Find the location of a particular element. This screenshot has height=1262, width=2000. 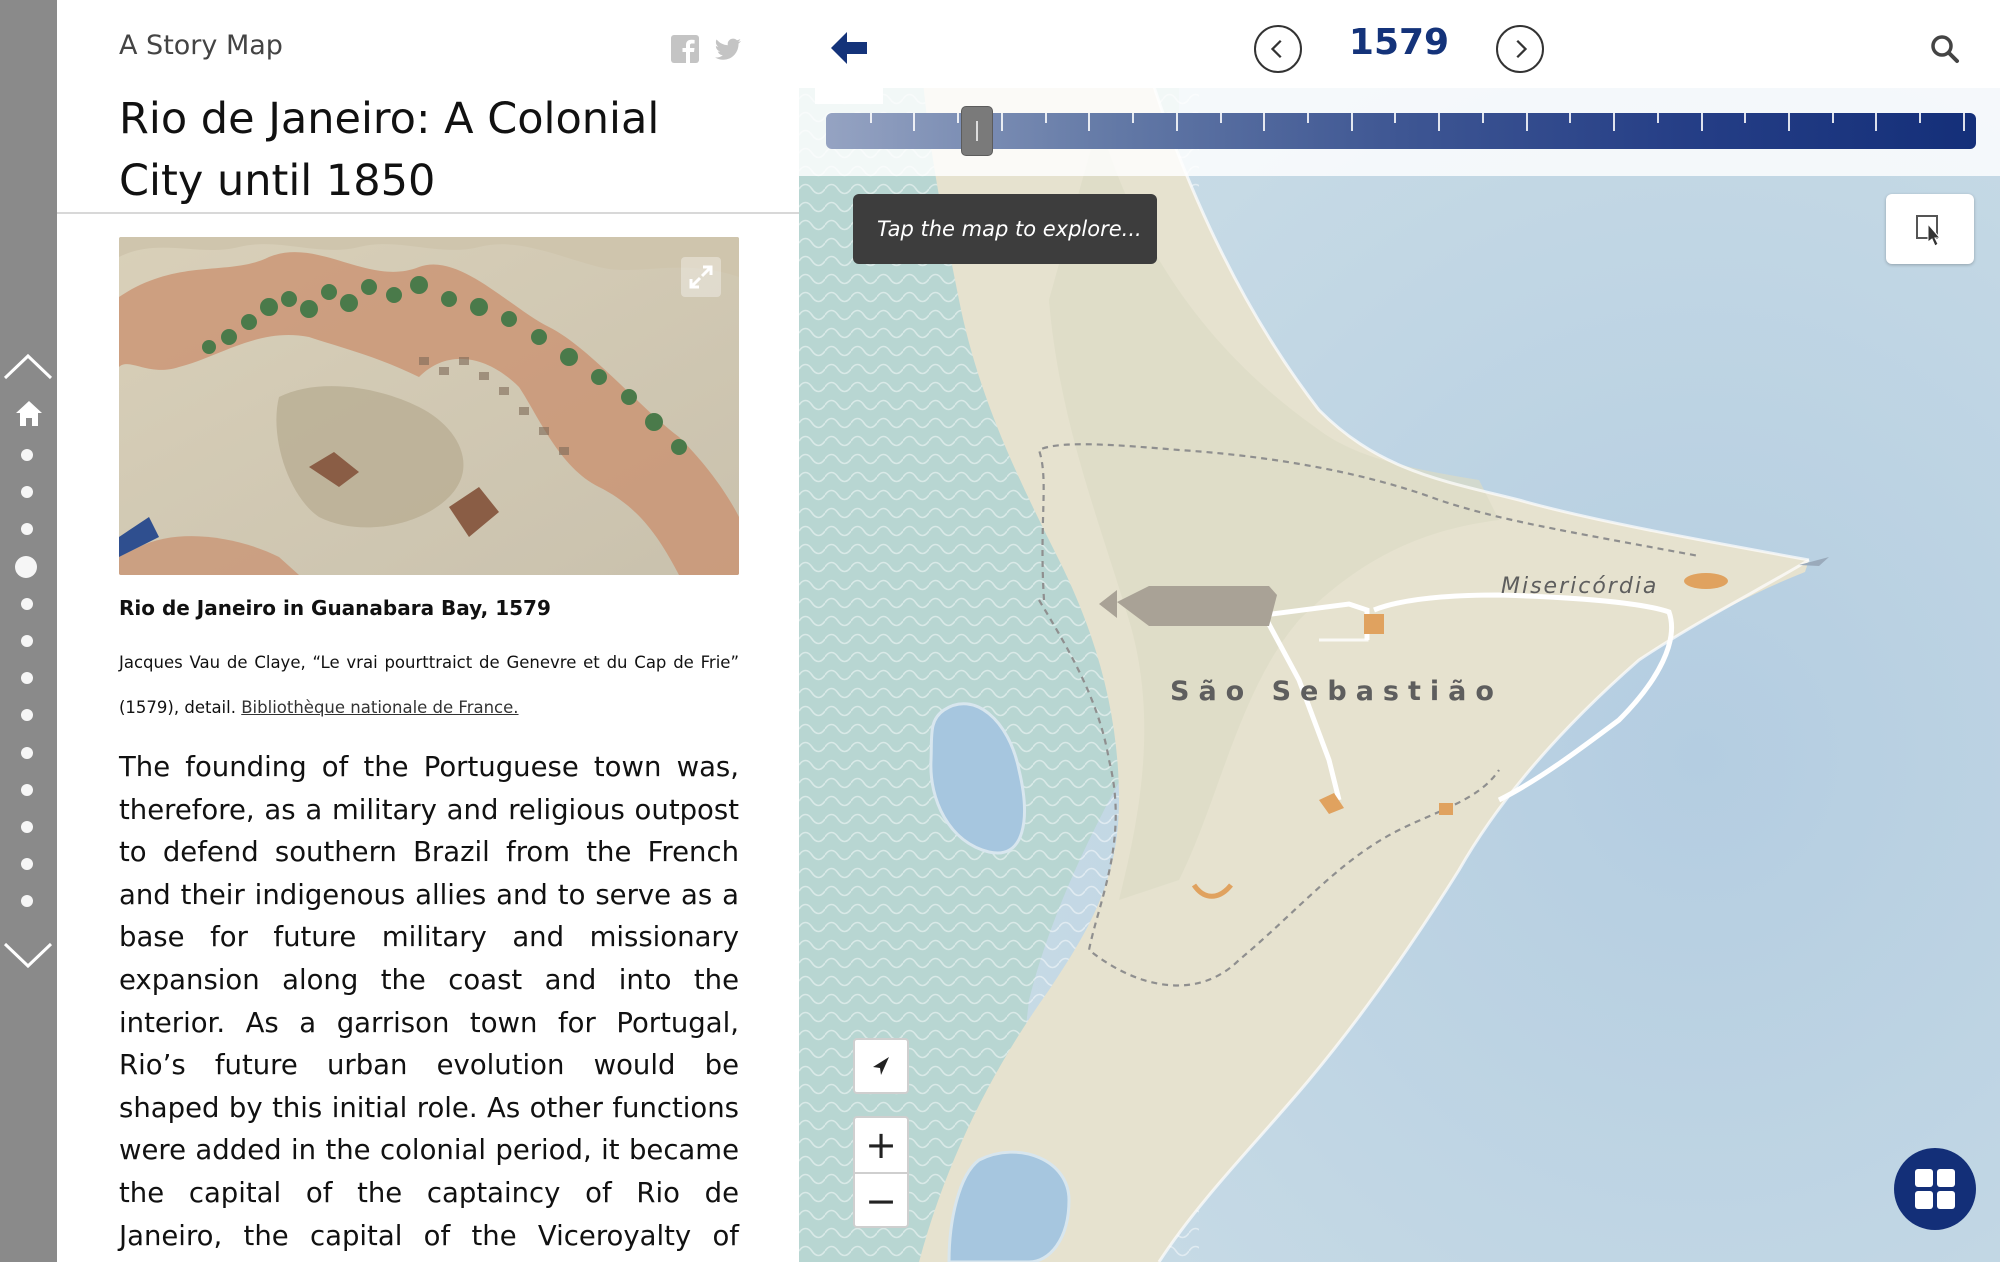

grid-menu-button is located at coordinates (1935, 1189).